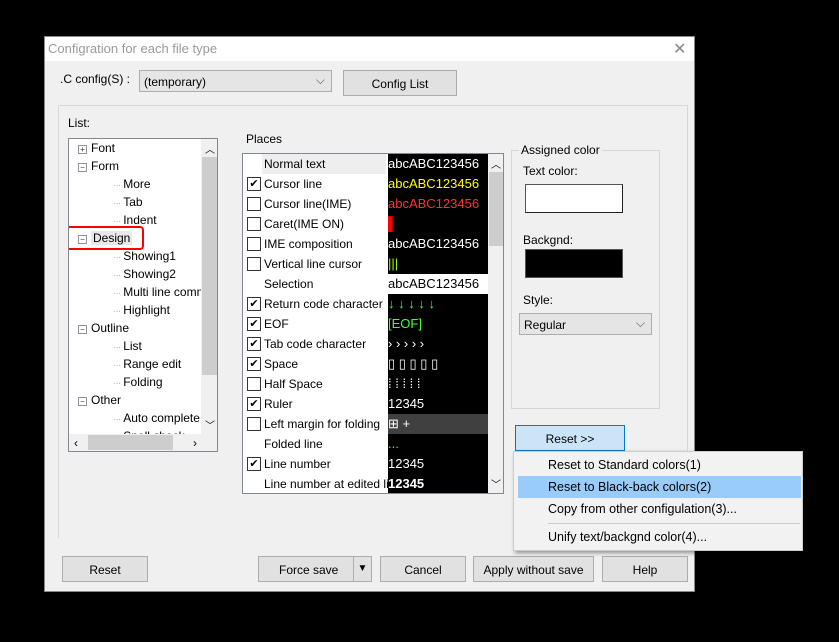 This screenshot has height=642, width=839. Describe the element at coordinates (645, 569) in the screenshot. I see `help-button: Help` at that location.